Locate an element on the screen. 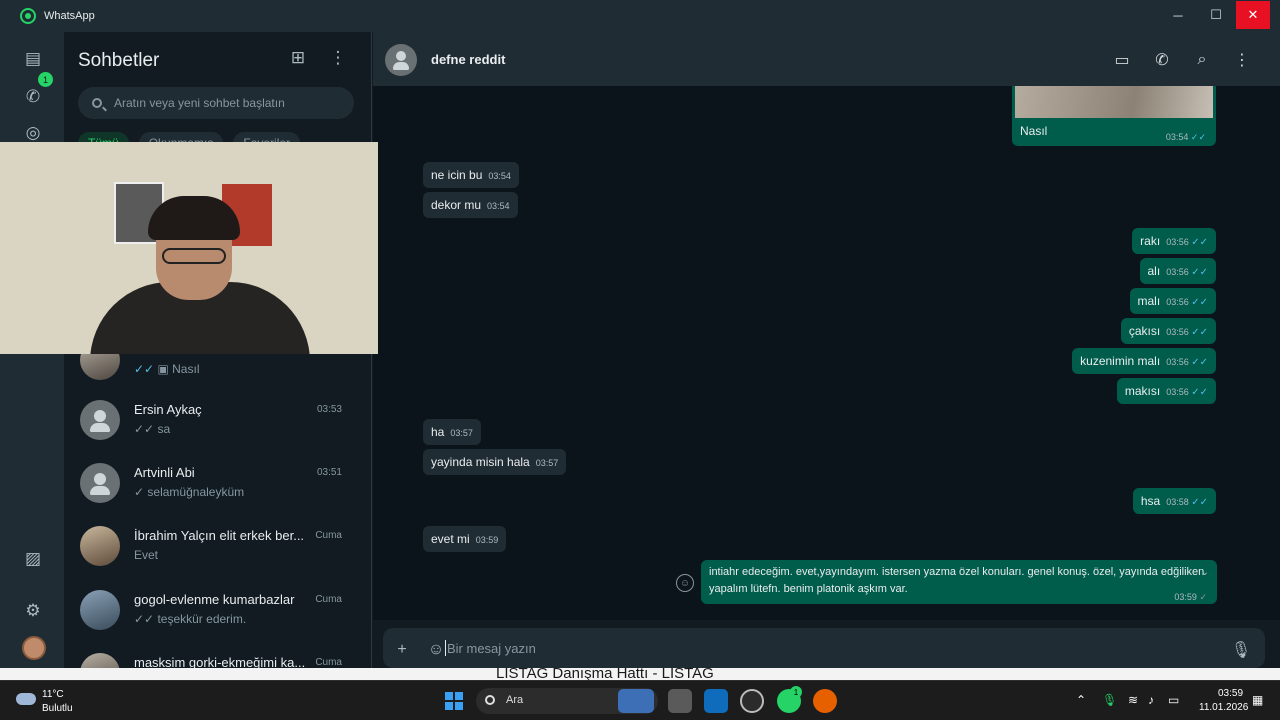  minimize-button: ─ is located at coordinates (1178, 15).